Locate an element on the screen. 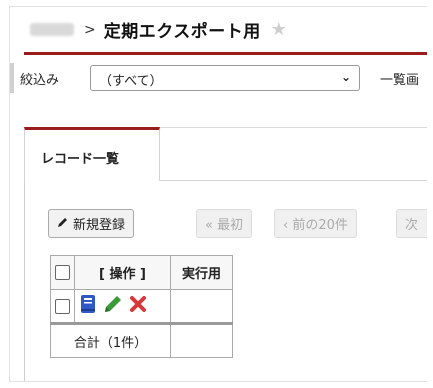 The image size is (433, 388). table-row is located at coordinates (141, 306).